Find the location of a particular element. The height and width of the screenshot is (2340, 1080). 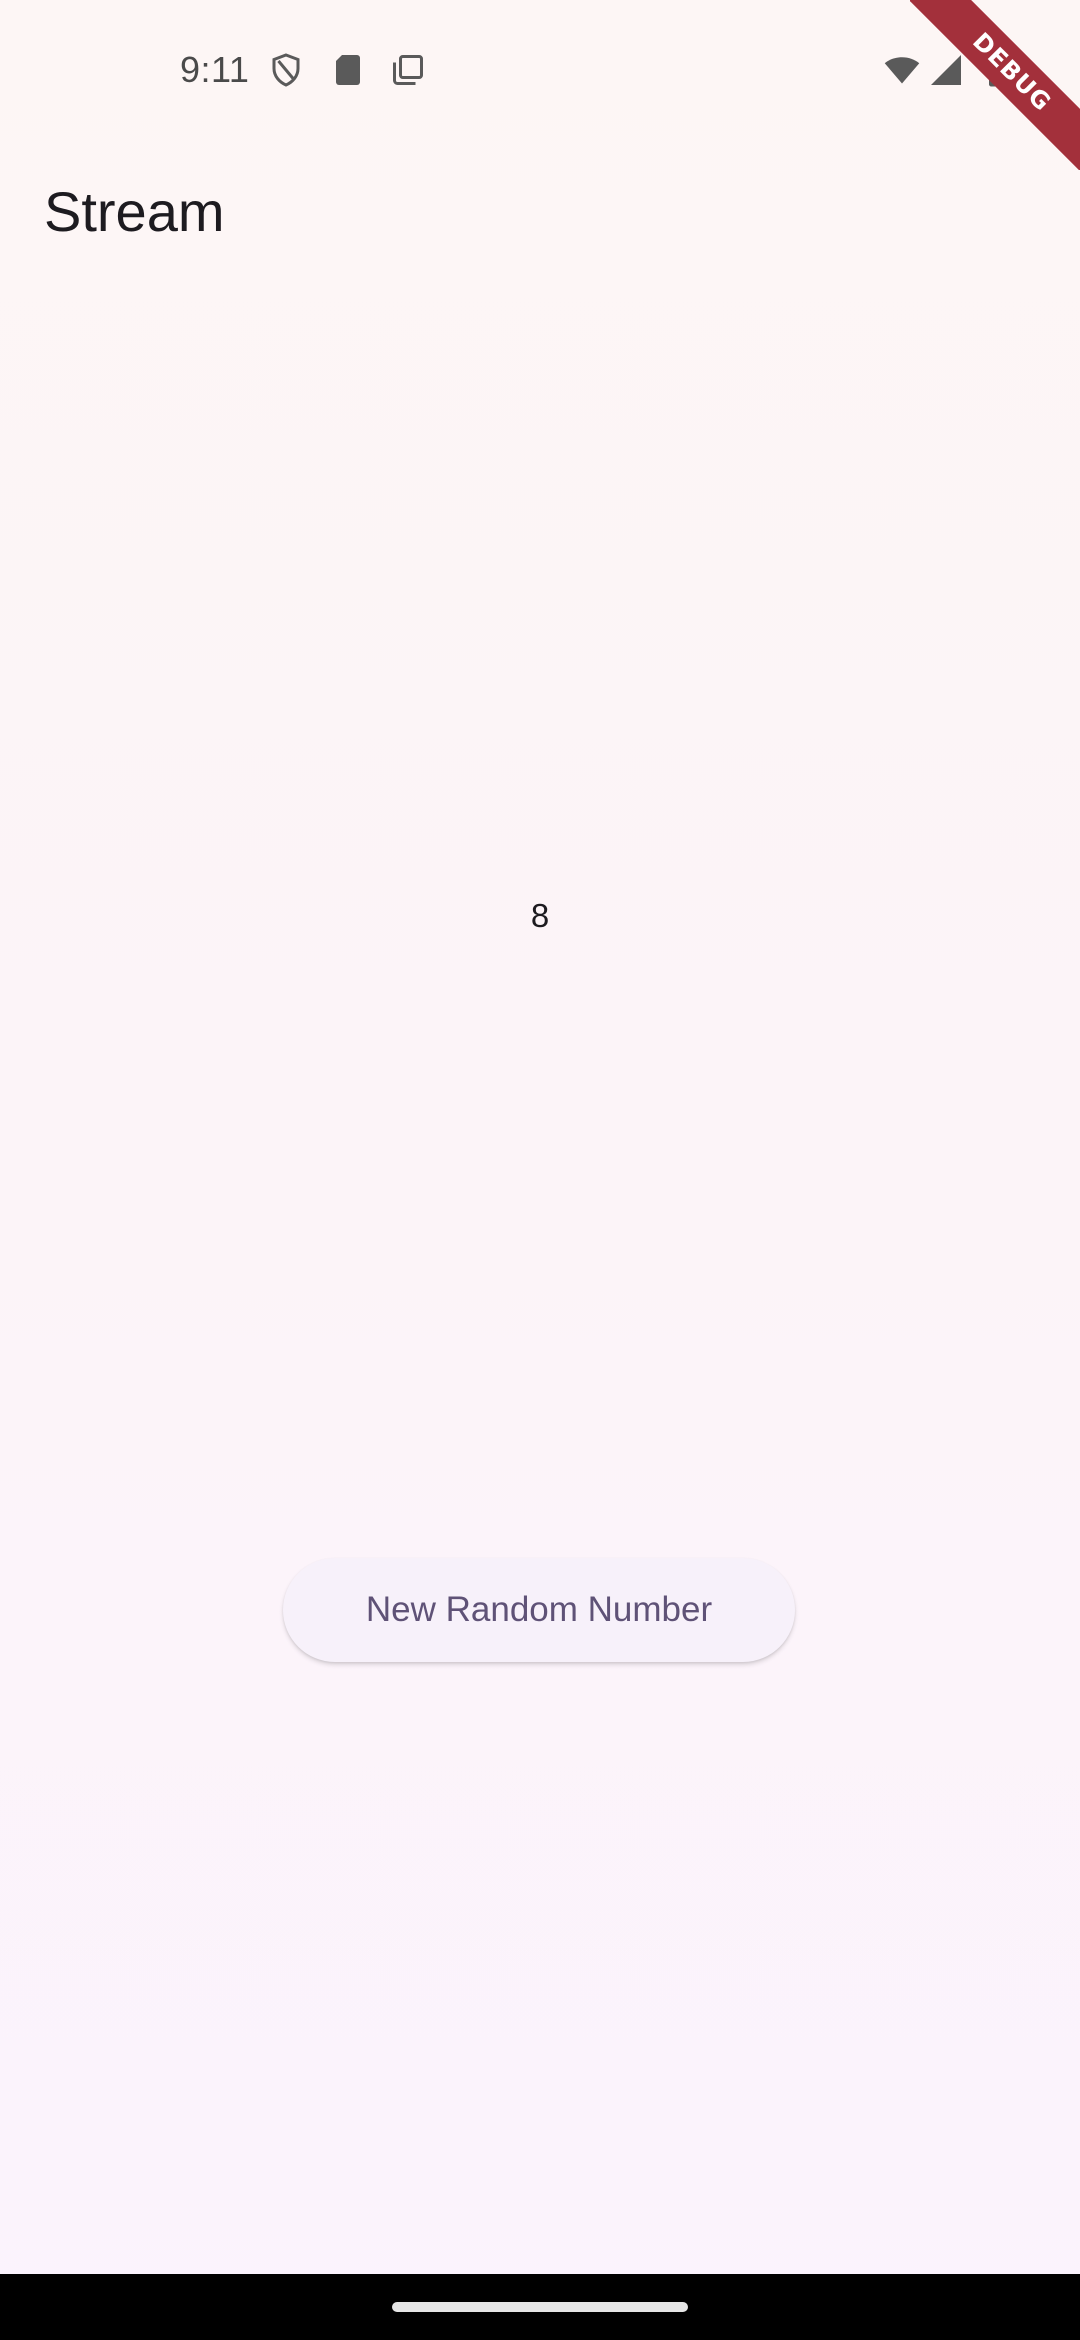

gesture-handle is located at coordinates (540, 2307).